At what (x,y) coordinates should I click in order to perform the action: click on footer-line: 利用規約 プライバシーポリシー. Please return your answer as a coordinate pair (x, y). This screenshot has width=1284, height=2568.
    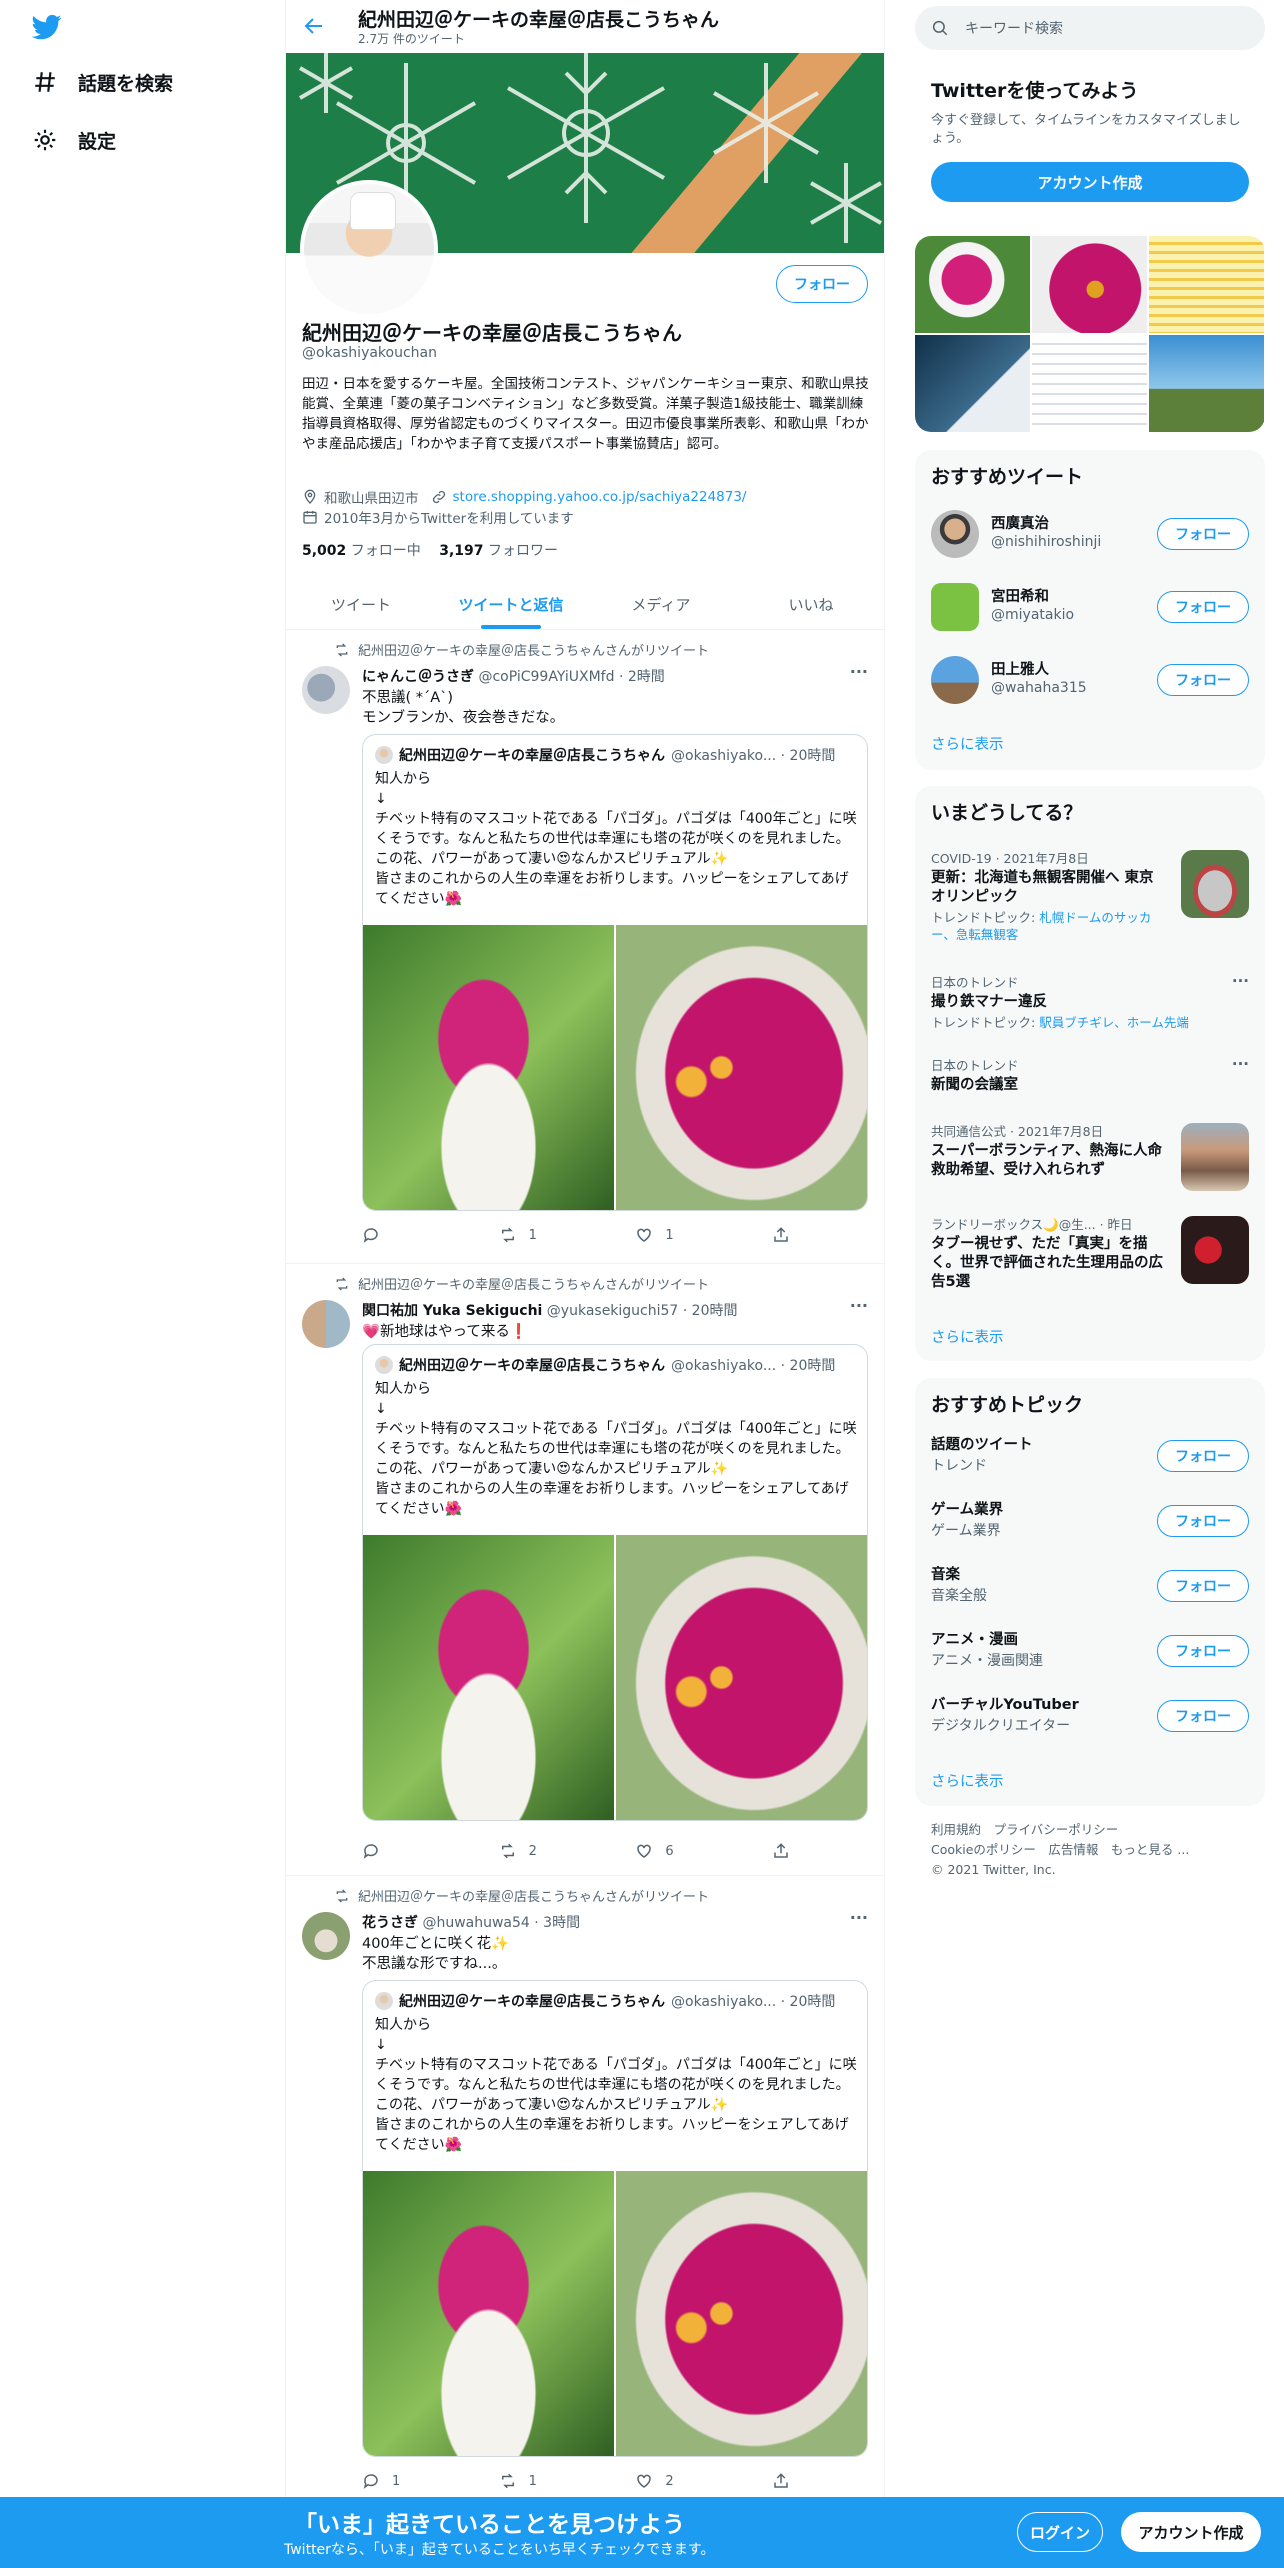
    Looking at the image, I should click on (1096, 1830).